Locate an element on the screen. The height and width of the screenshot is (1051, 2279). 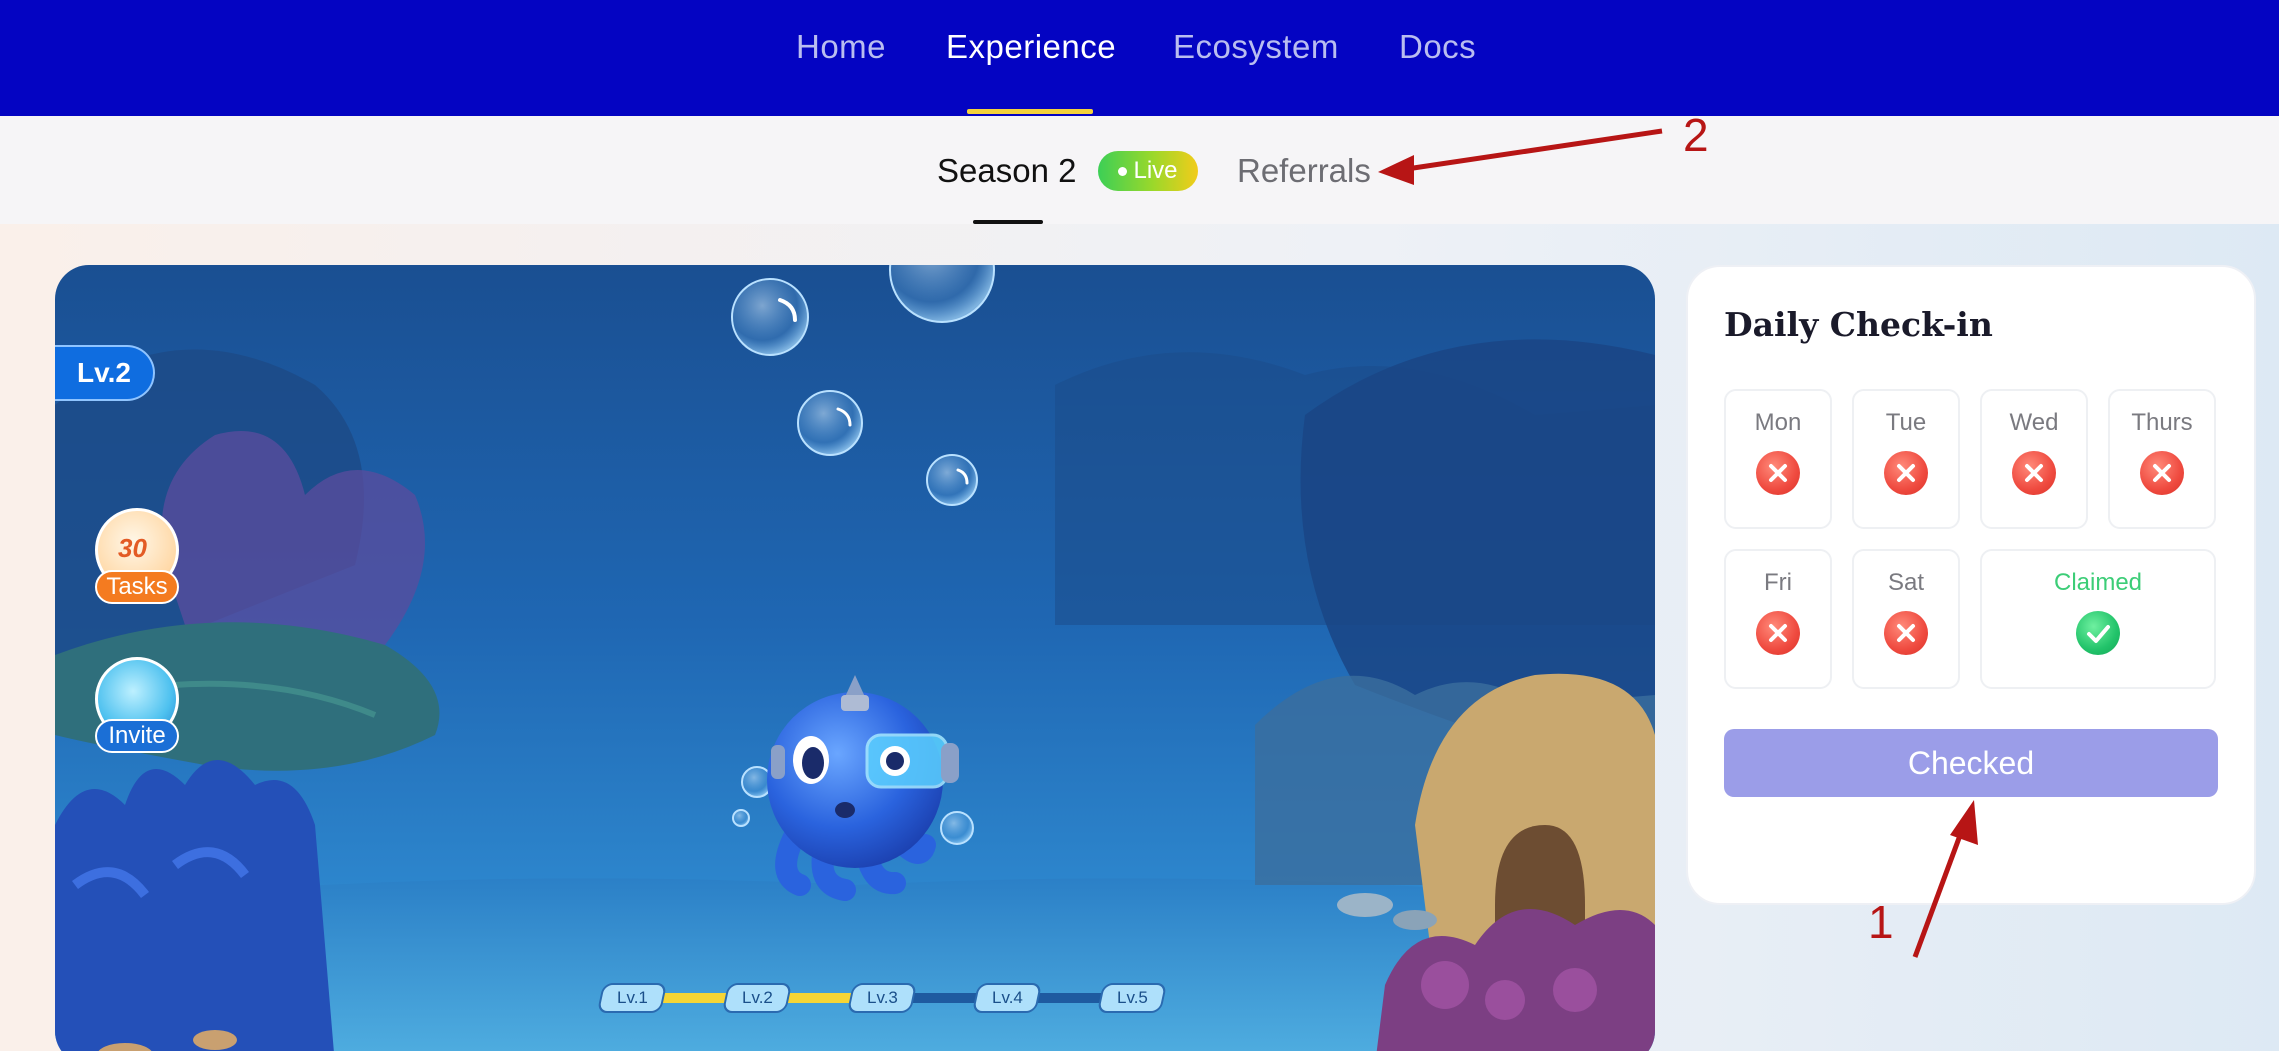
day-tue: Tue is located at coordinates (1906, 459).